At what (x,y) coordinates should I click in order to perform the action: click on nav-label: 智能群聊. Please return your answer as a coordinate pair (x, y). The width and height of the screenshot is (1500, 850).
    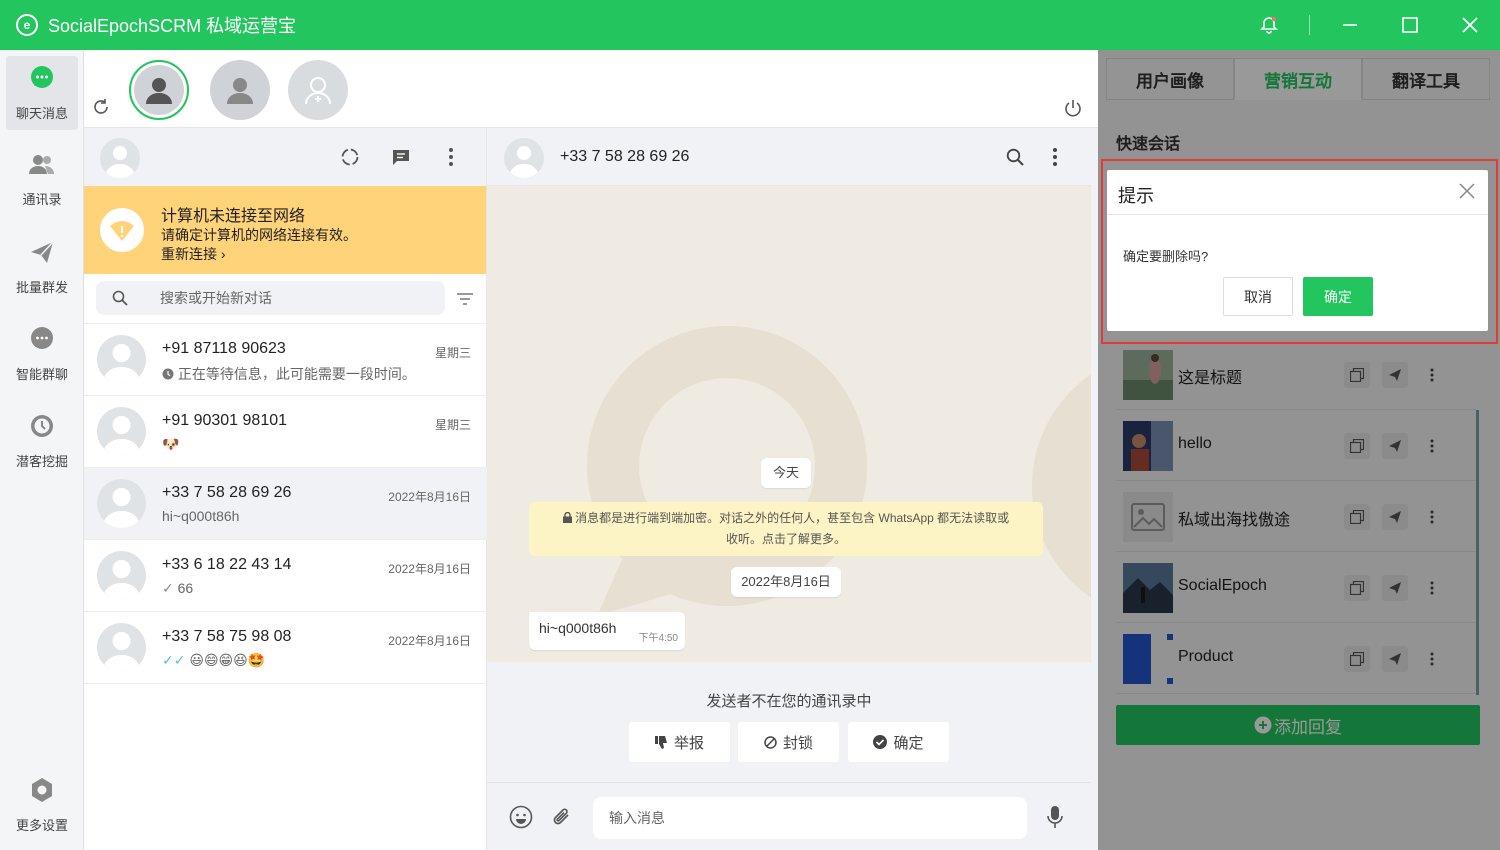
    Looking at the image, I should click on (41, 374).